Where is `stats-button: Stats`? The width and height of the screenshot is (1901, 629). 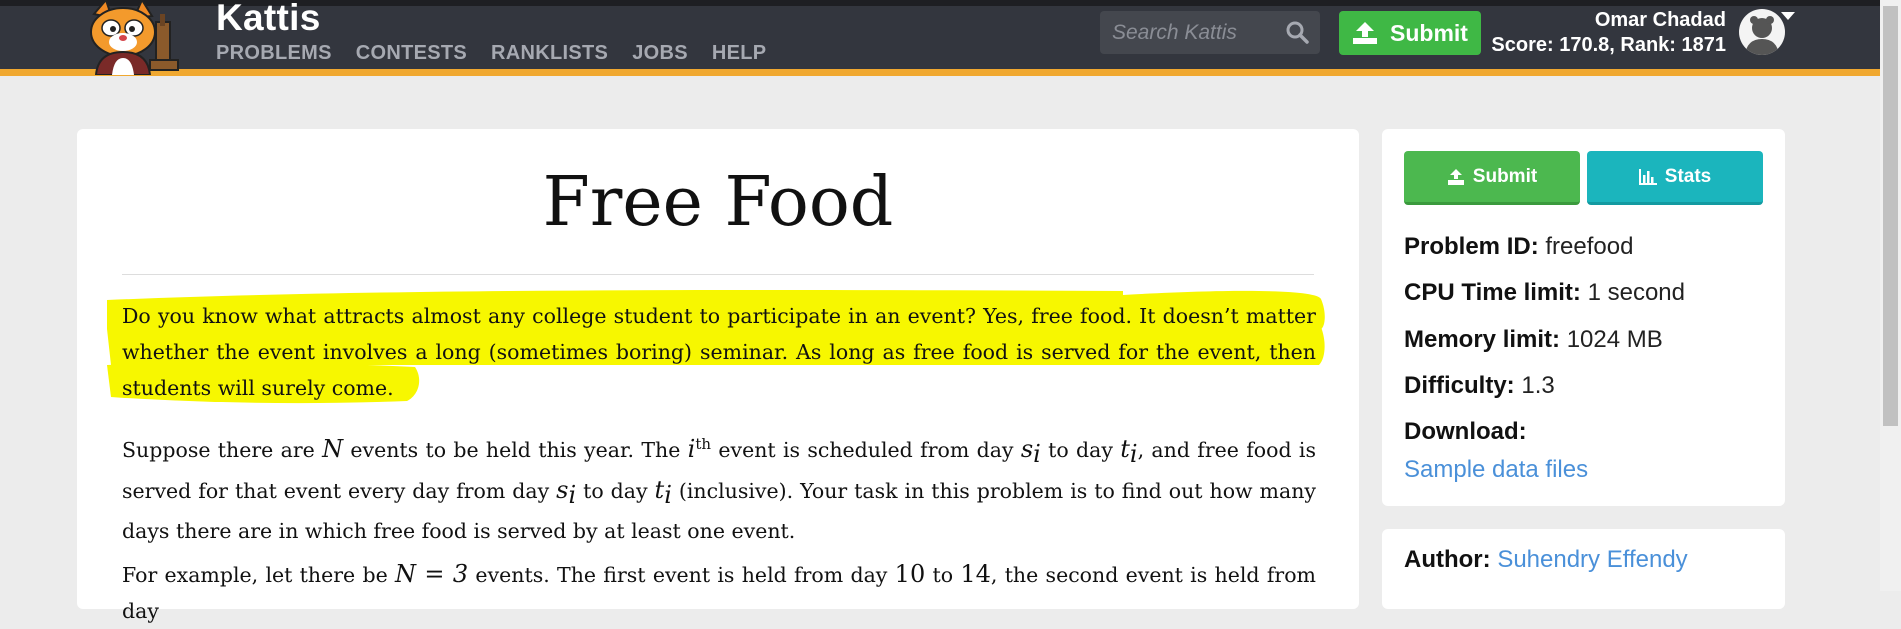 stats-button: Stats is located at coordinates (1675, 178).